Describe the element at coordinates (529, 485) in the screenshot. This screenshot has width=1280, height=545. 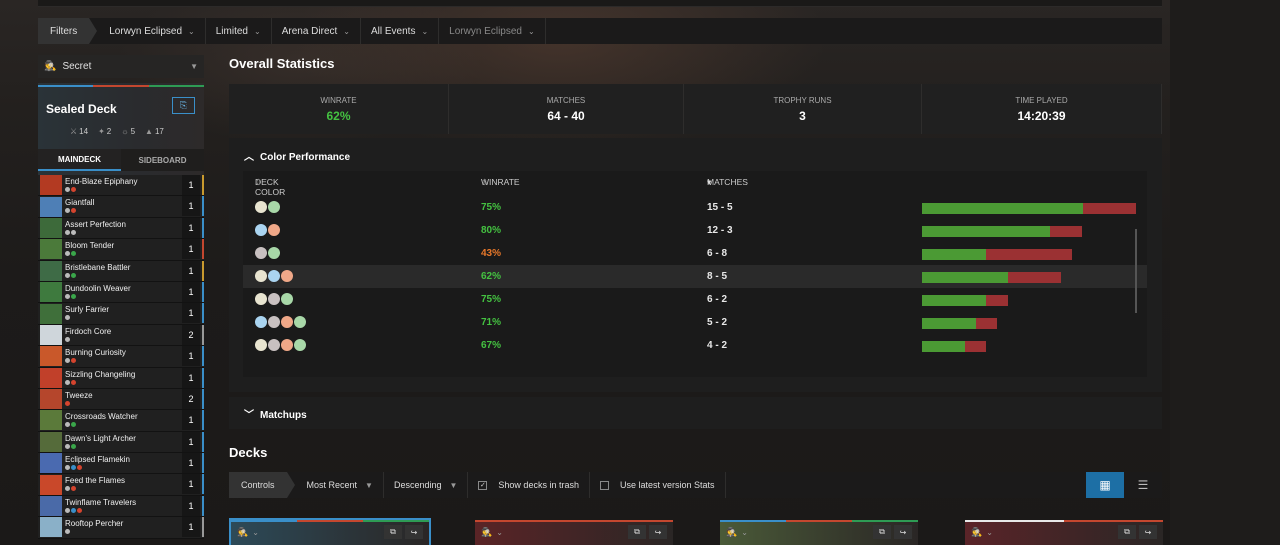
I see `show-trash-checkbox: ✓ Show decks in trash` at that location.